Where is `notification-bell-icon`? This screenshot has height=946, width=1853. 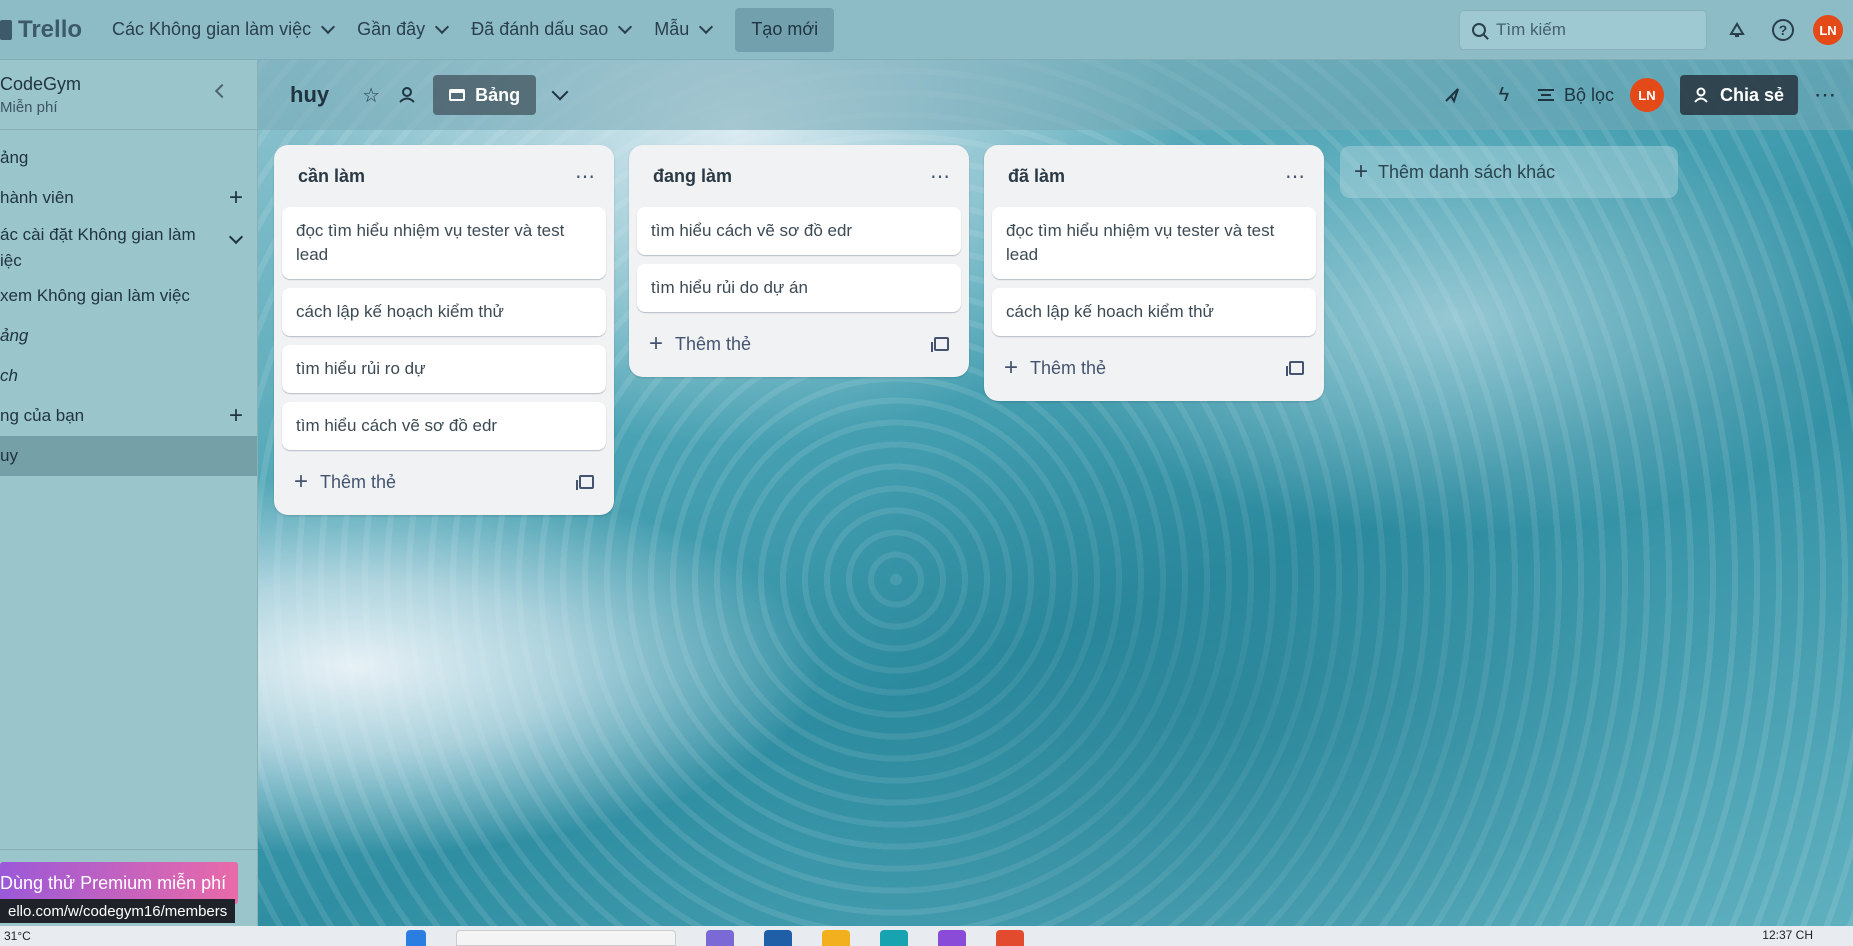 notification-bell-icon is located at coordinates (1737, 29).